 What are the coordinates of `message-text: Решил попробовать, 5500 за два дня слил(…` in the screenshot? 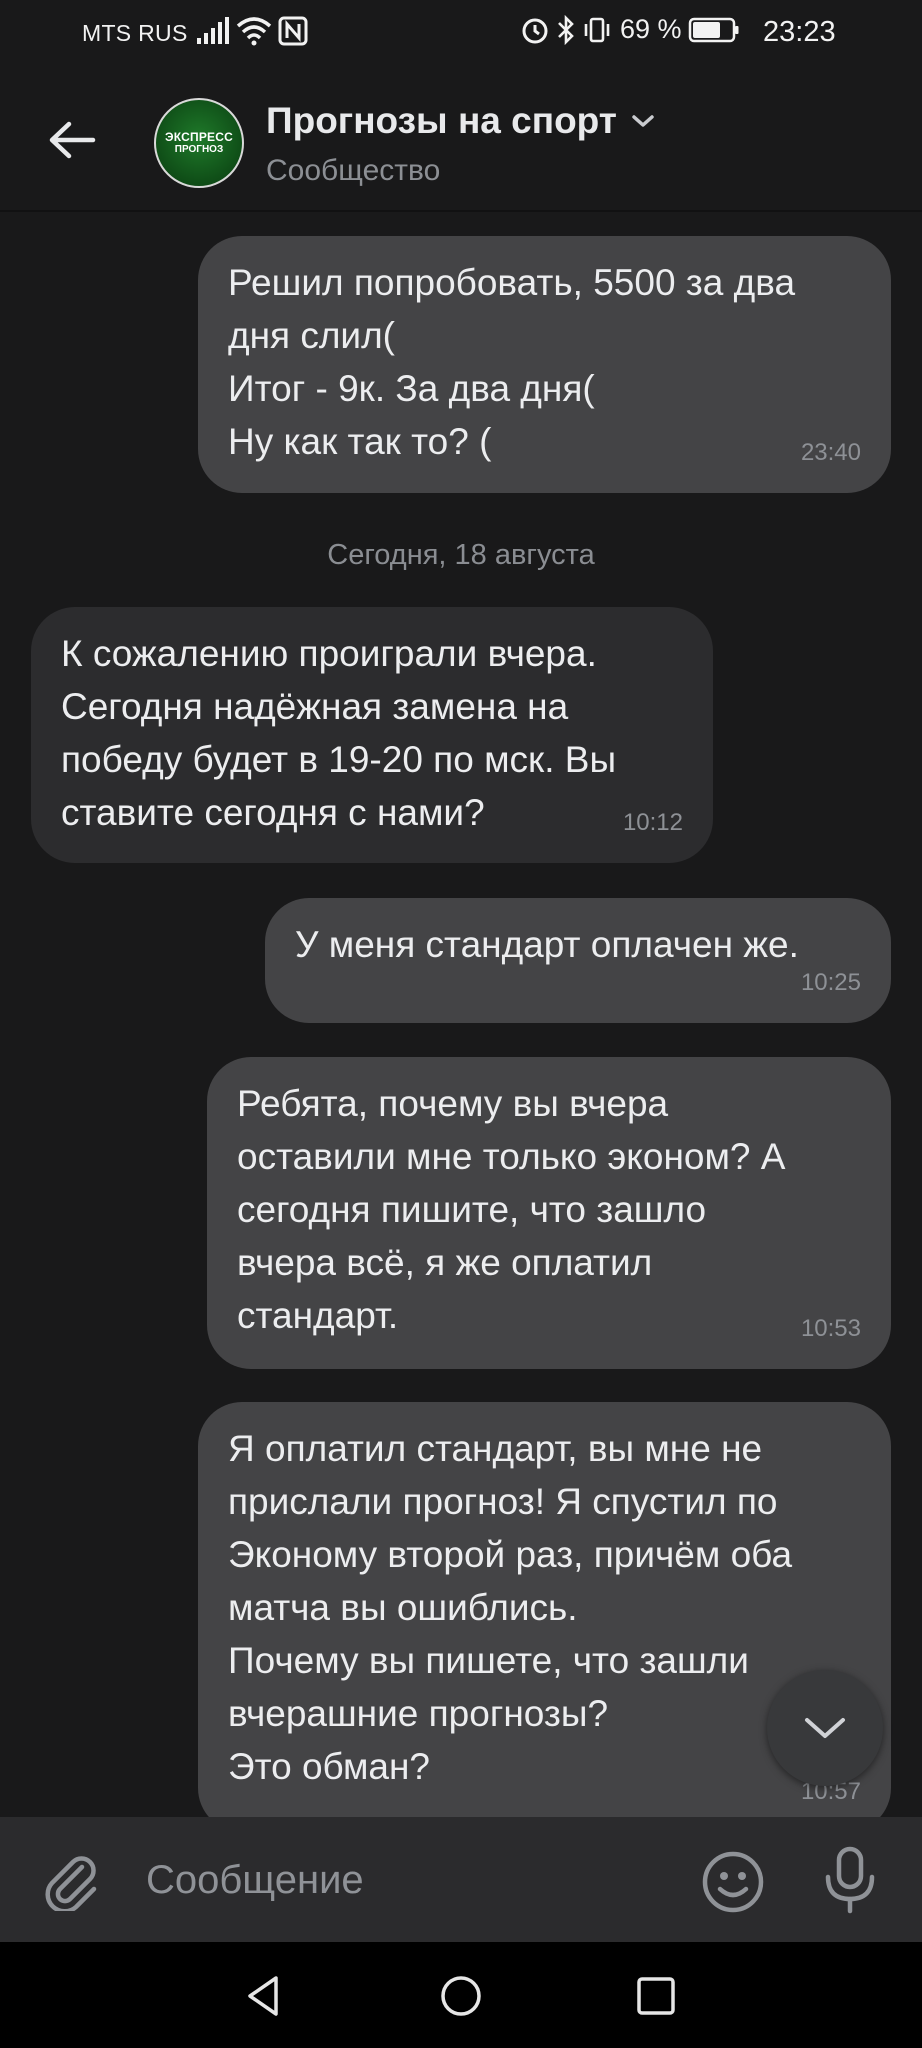 It's located at (512, 362).